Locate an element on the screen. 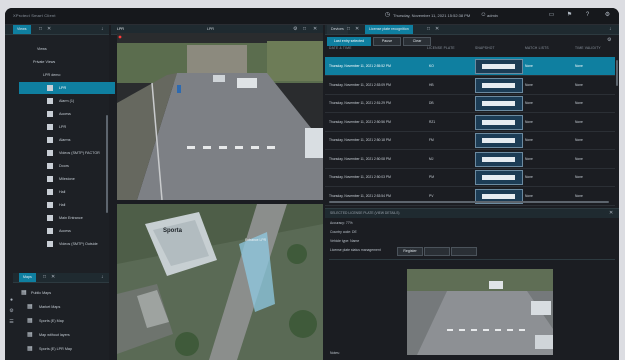 This screenshot has width=625, height=360. clear-button: Clear is located at coordinates (417, 41).